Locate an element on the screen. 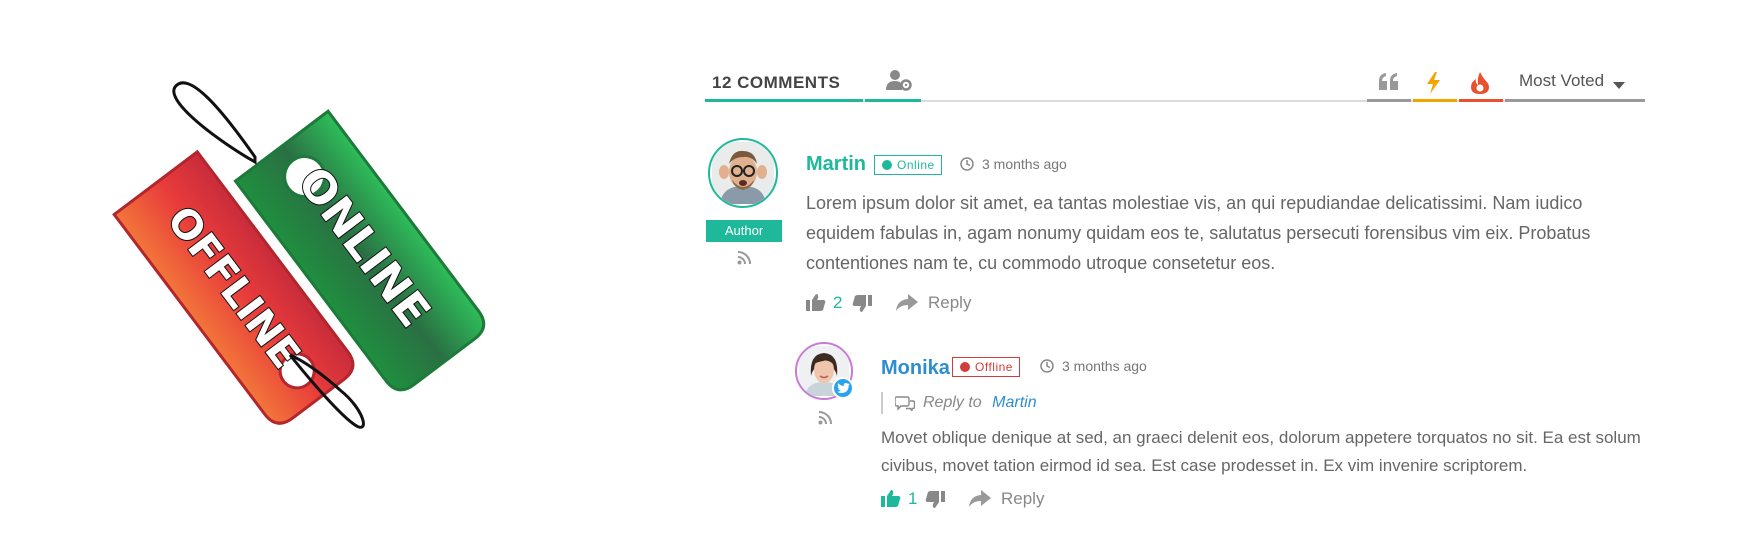  bolt-icon is located at coordinates (1433, 83).